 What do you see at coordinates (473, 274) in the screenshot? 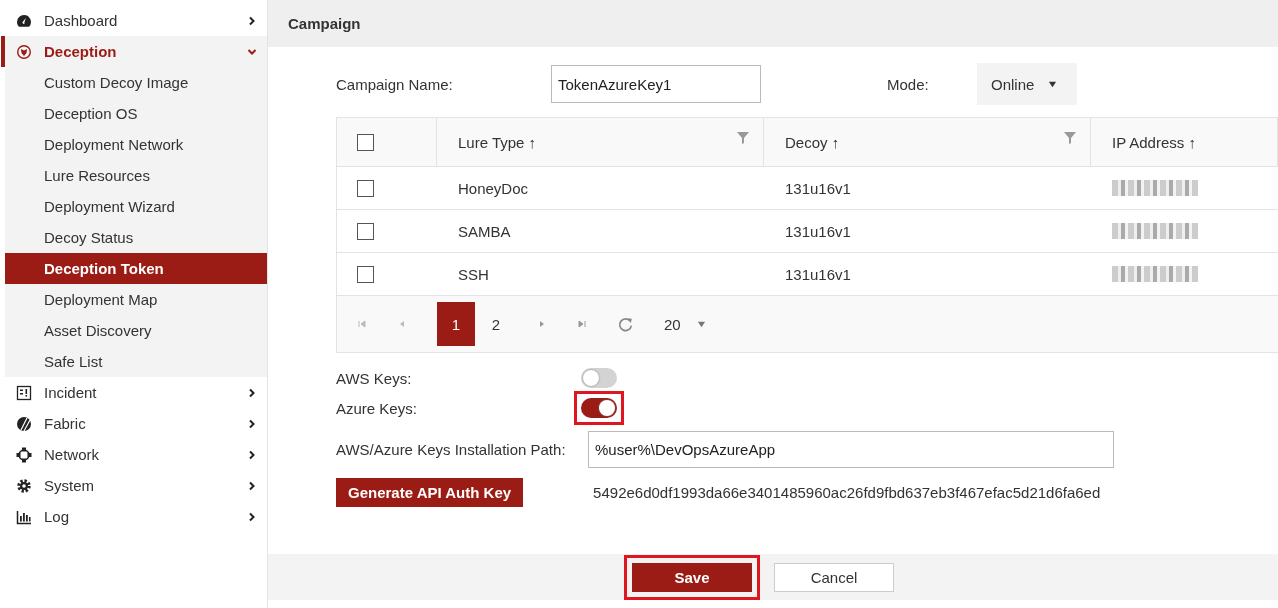
I see `table-cell: SSH` at bounding box center [473, 274].